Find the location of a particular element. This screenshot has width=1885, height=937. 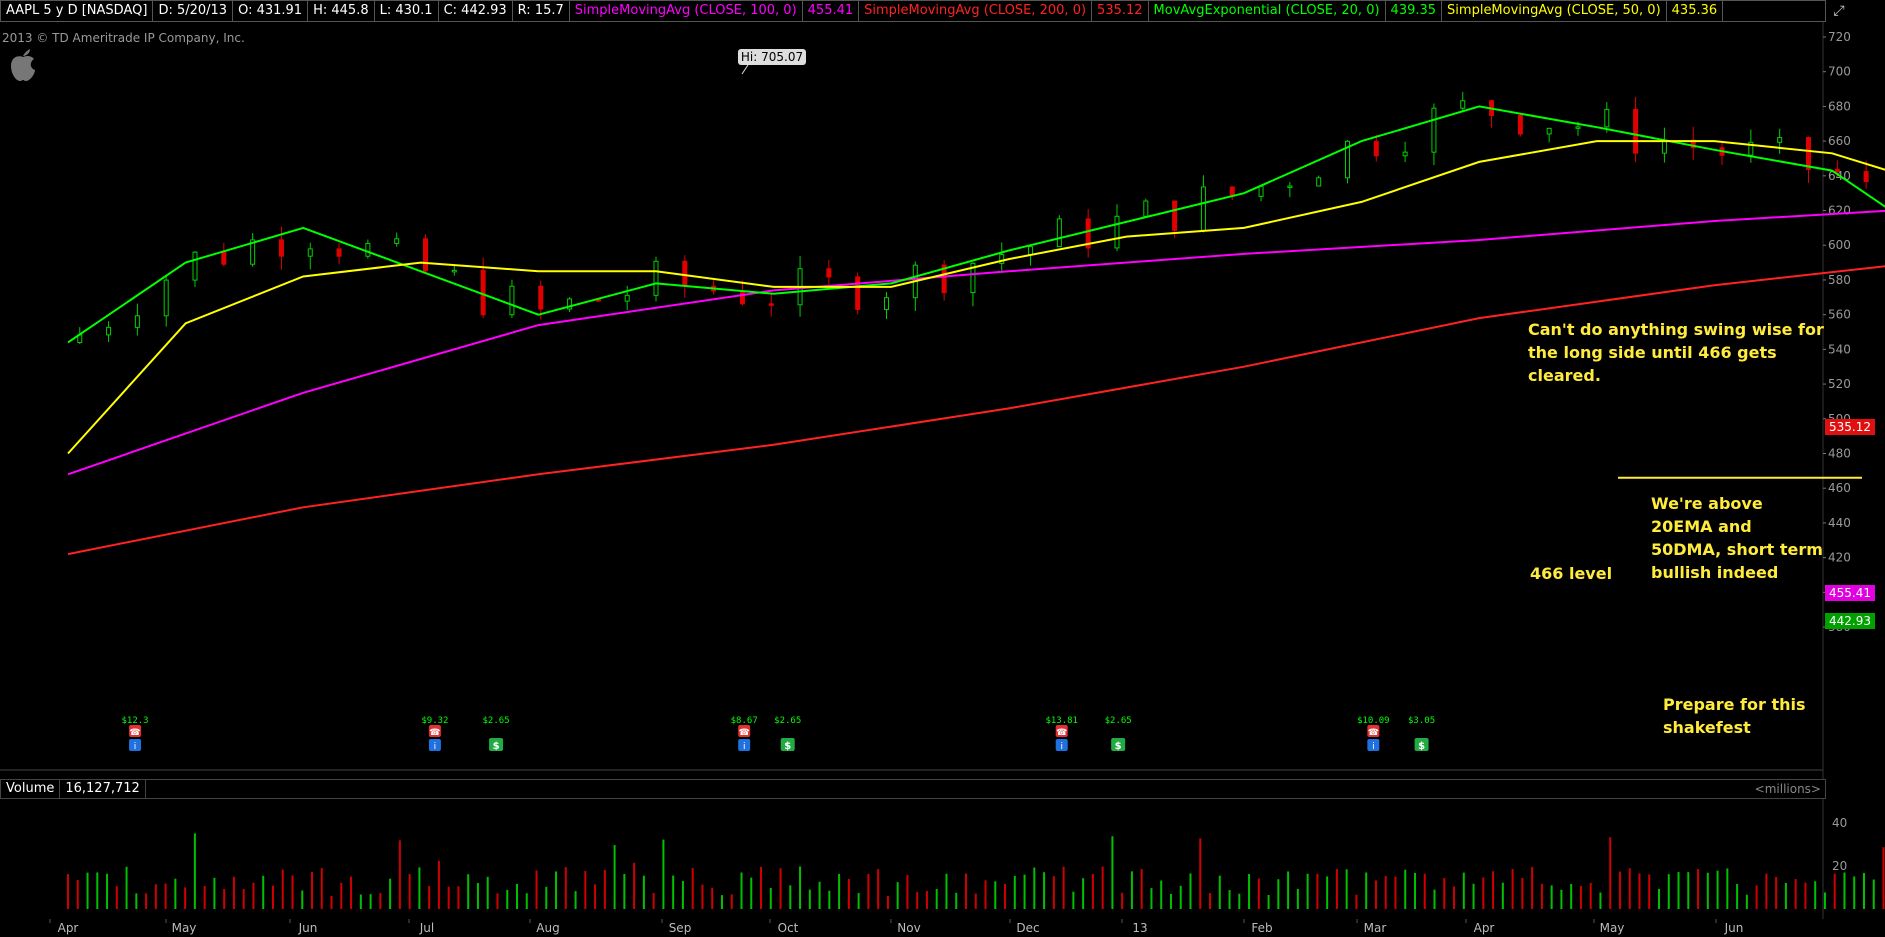

expand-icon: ⤢ is located at coordinates (1839, 11).